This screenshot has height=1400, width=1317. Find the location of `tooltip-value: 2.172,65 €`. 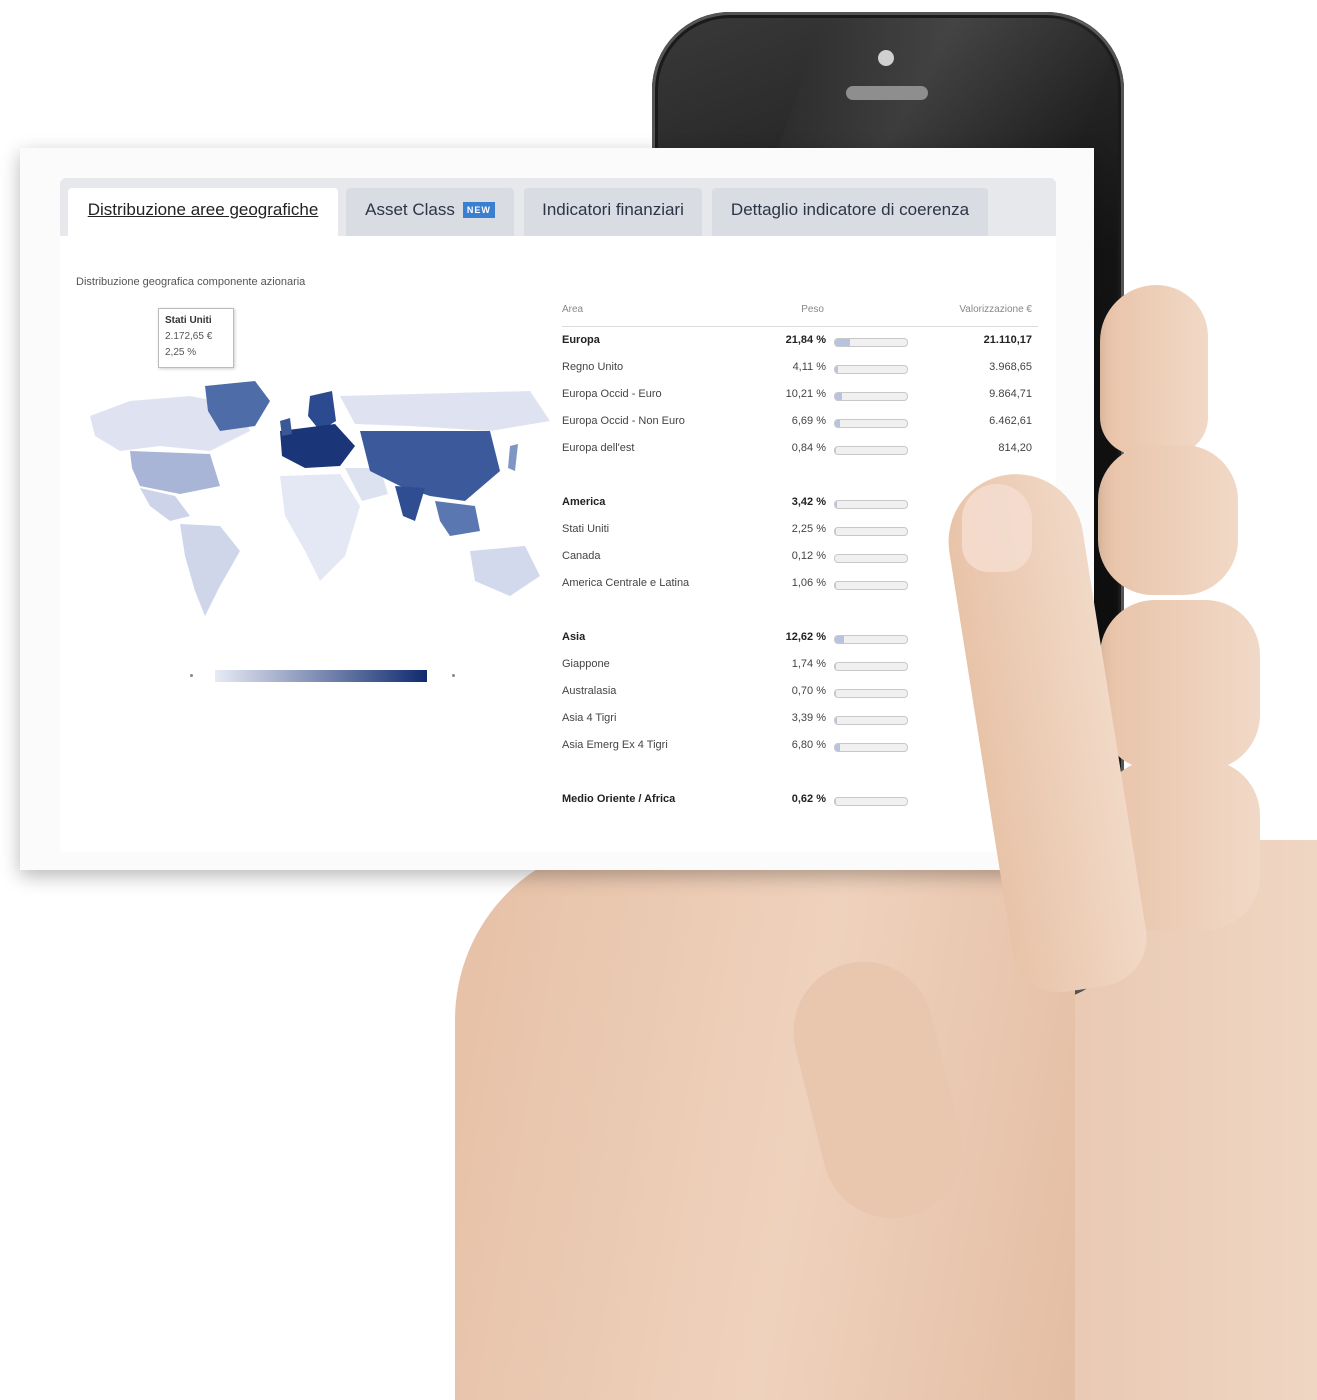

tooltip-value: 2.172,65 € is located at coordinates (189, 336).